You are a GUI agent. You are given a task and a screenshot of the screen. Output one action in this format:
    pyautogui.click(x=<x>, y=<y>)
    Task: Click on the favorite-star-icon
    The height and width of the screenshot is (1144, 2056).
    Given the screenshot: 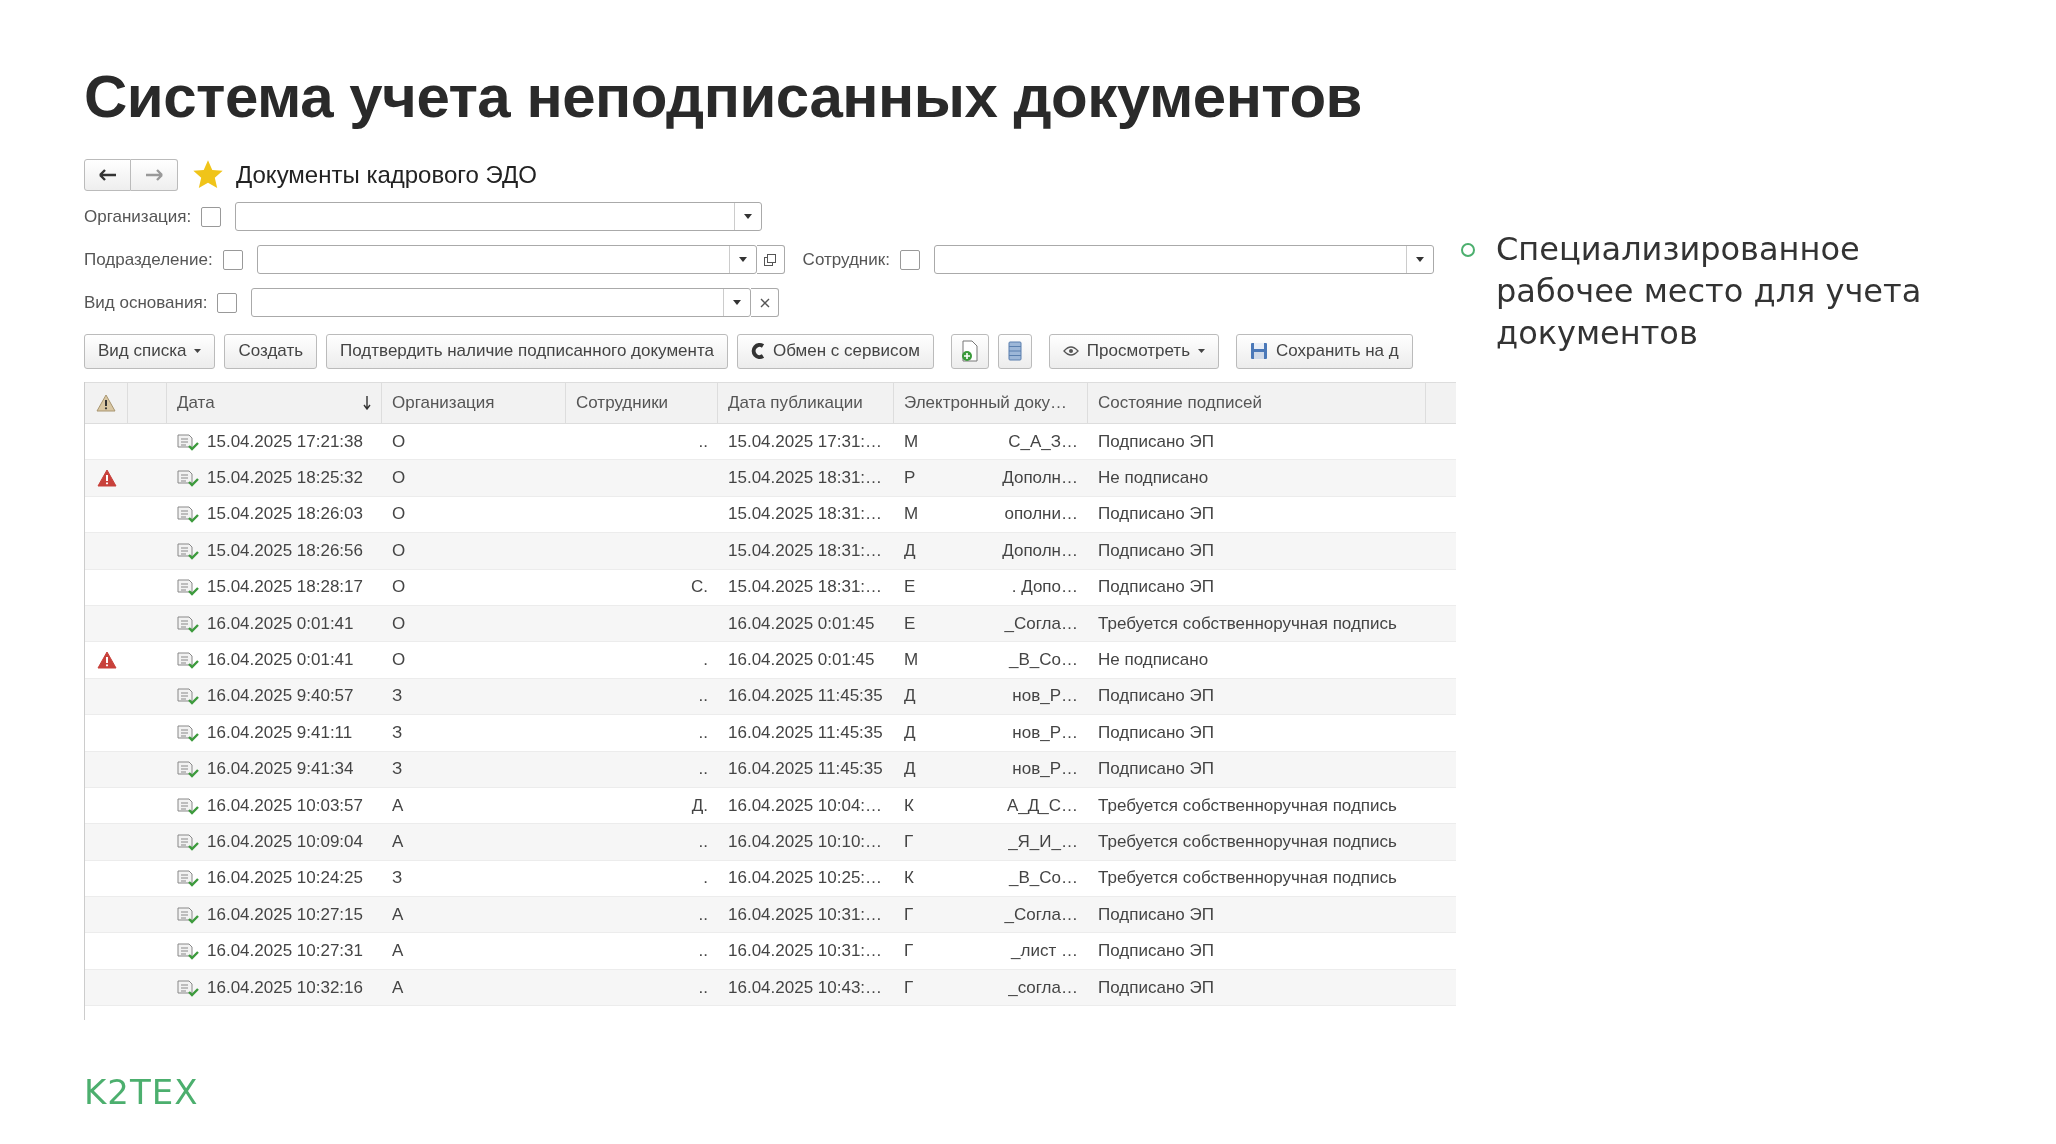 What is the action you would take?
    pyautogui.click(x=208, y=175)
    